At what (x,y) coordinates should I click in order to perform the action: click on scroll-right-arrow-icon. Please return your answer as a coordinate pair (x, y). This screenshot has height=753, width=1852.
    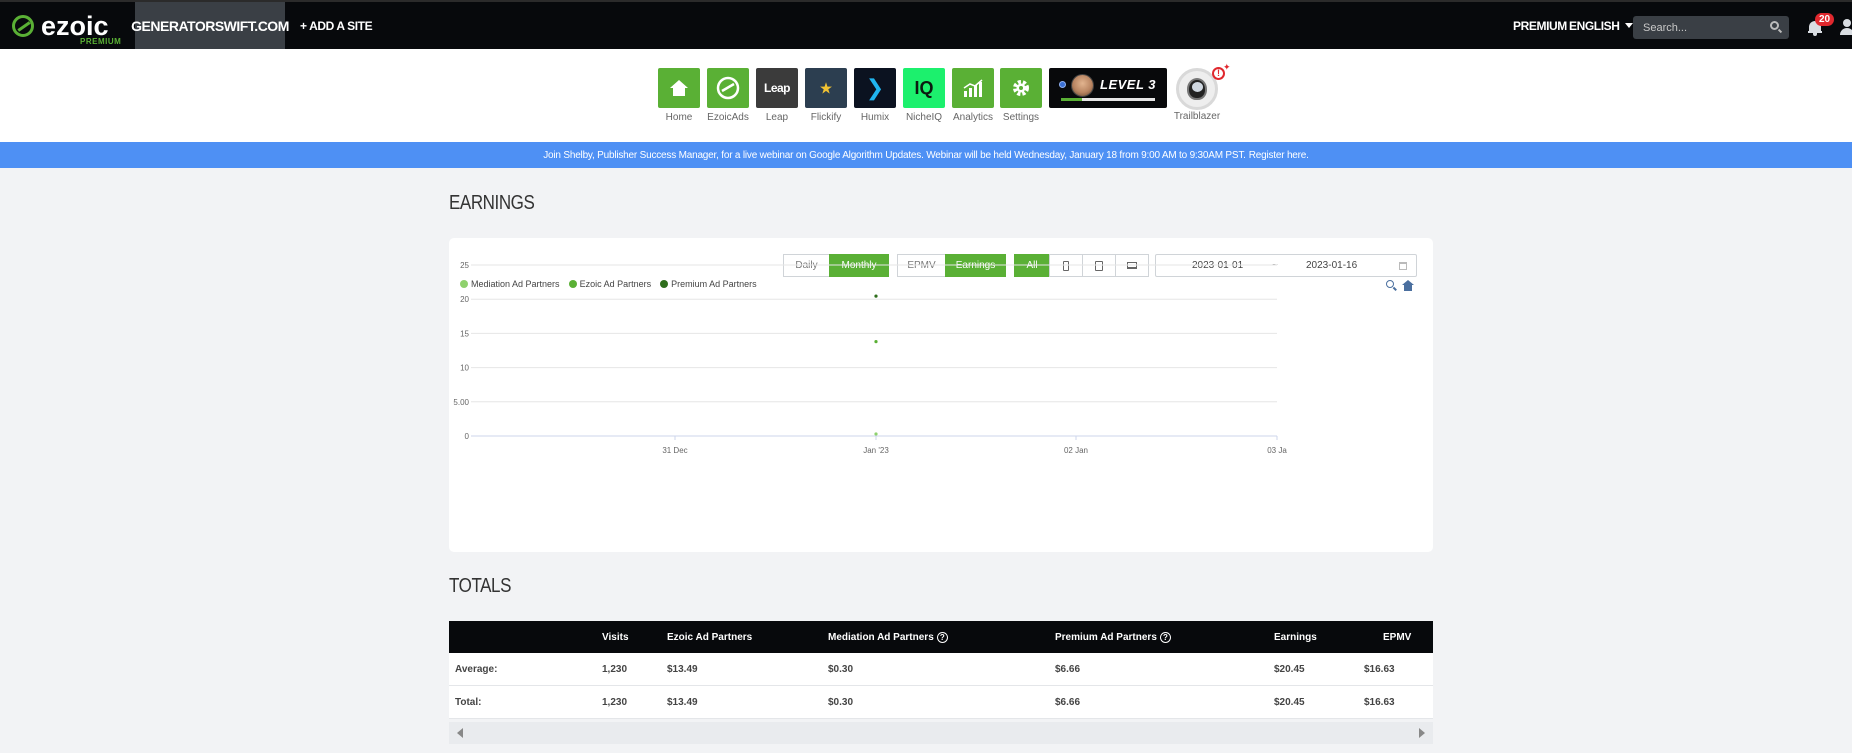
    Looking at the image, I should click on (1422, 733).